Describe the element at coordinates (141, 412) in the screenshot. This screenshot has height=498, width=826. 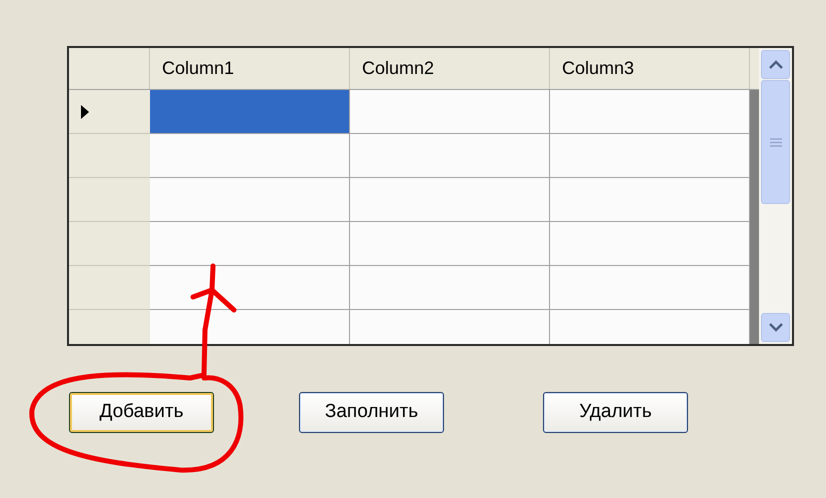
I see `action-button: Добавить` at that location.